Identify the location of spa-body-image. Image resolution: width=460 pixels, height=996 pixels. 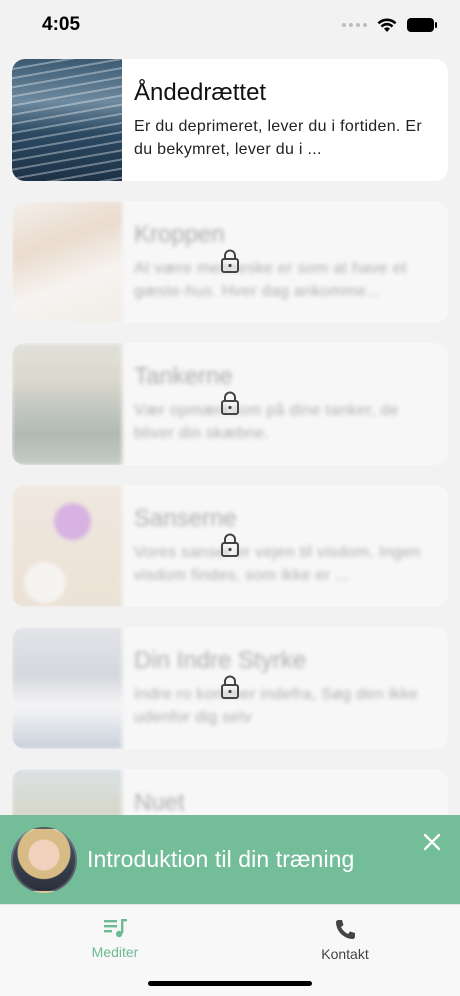
(67, 262).